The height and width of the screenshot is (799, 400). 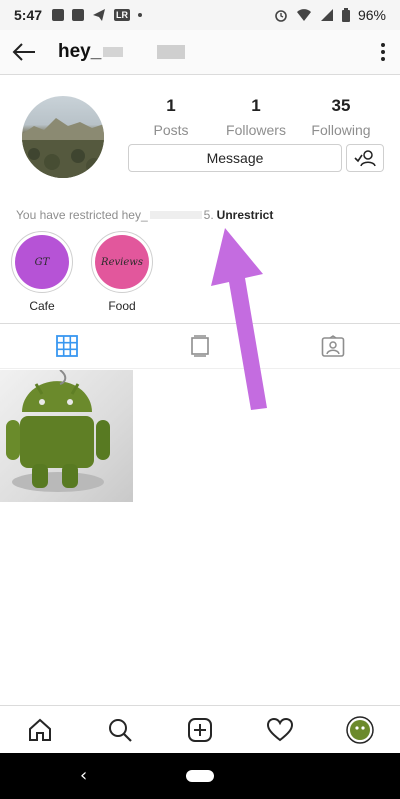 I want to click on profile-header: hey_, so click(x=200, y=52).